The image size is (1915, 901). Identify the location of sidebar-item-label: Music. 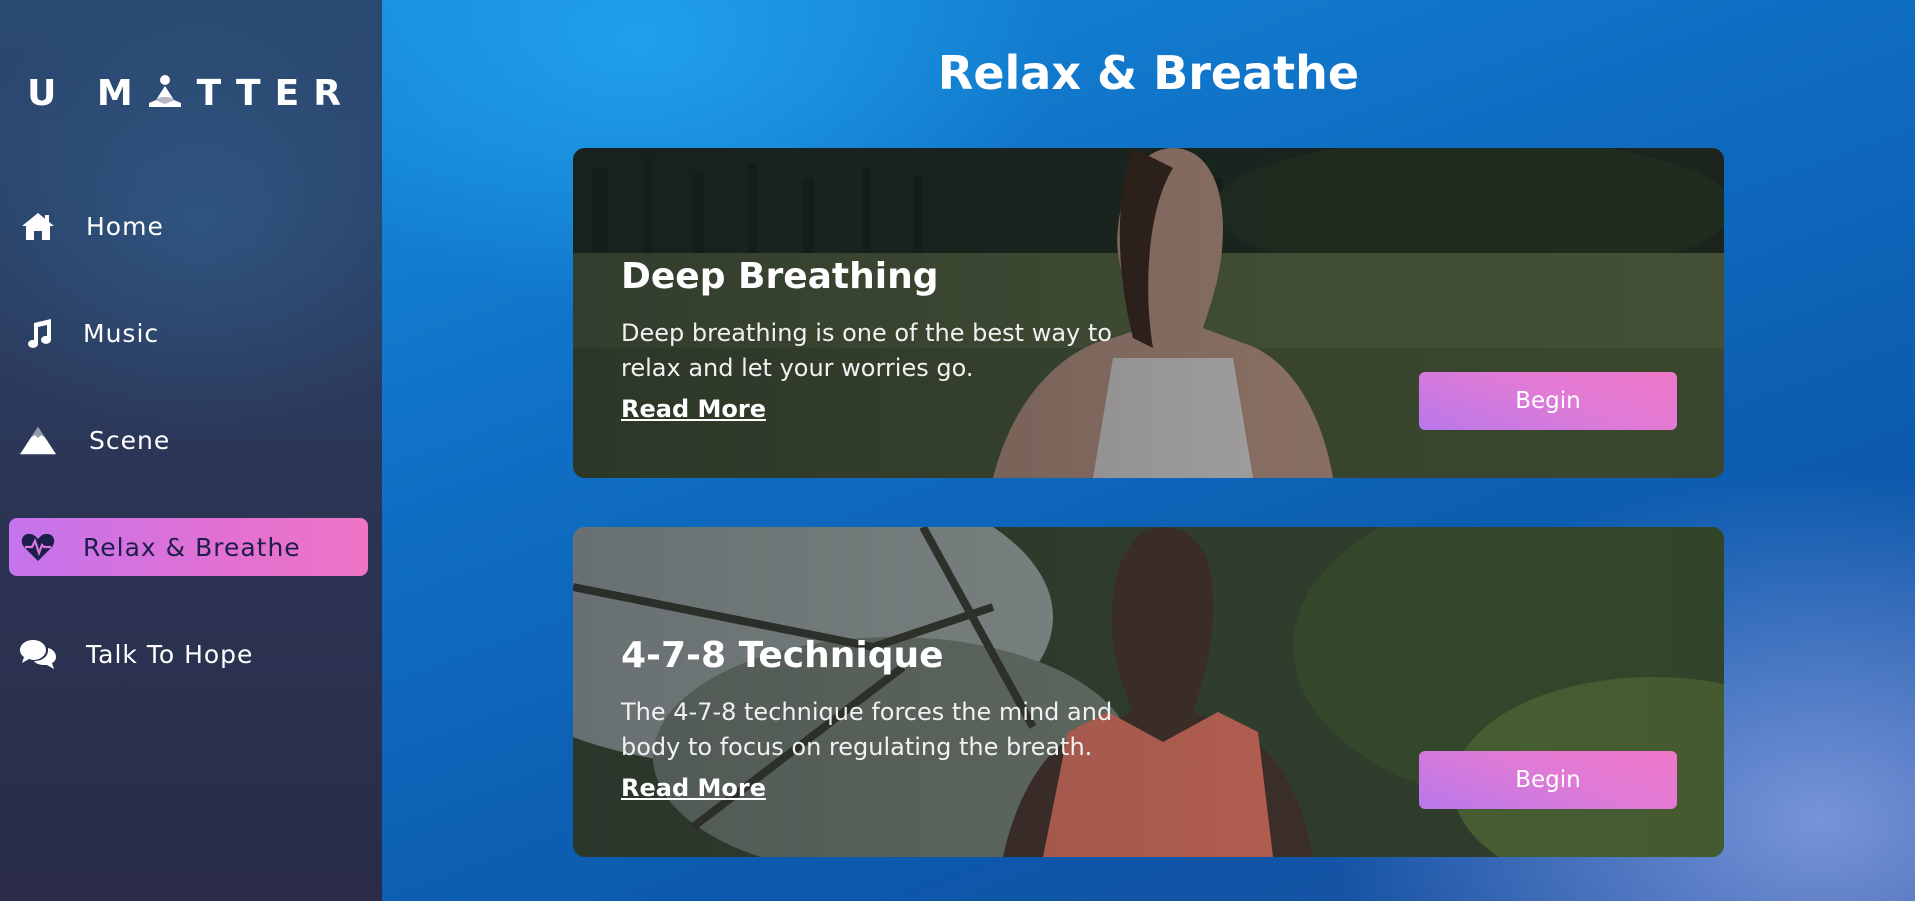
(121, 333).